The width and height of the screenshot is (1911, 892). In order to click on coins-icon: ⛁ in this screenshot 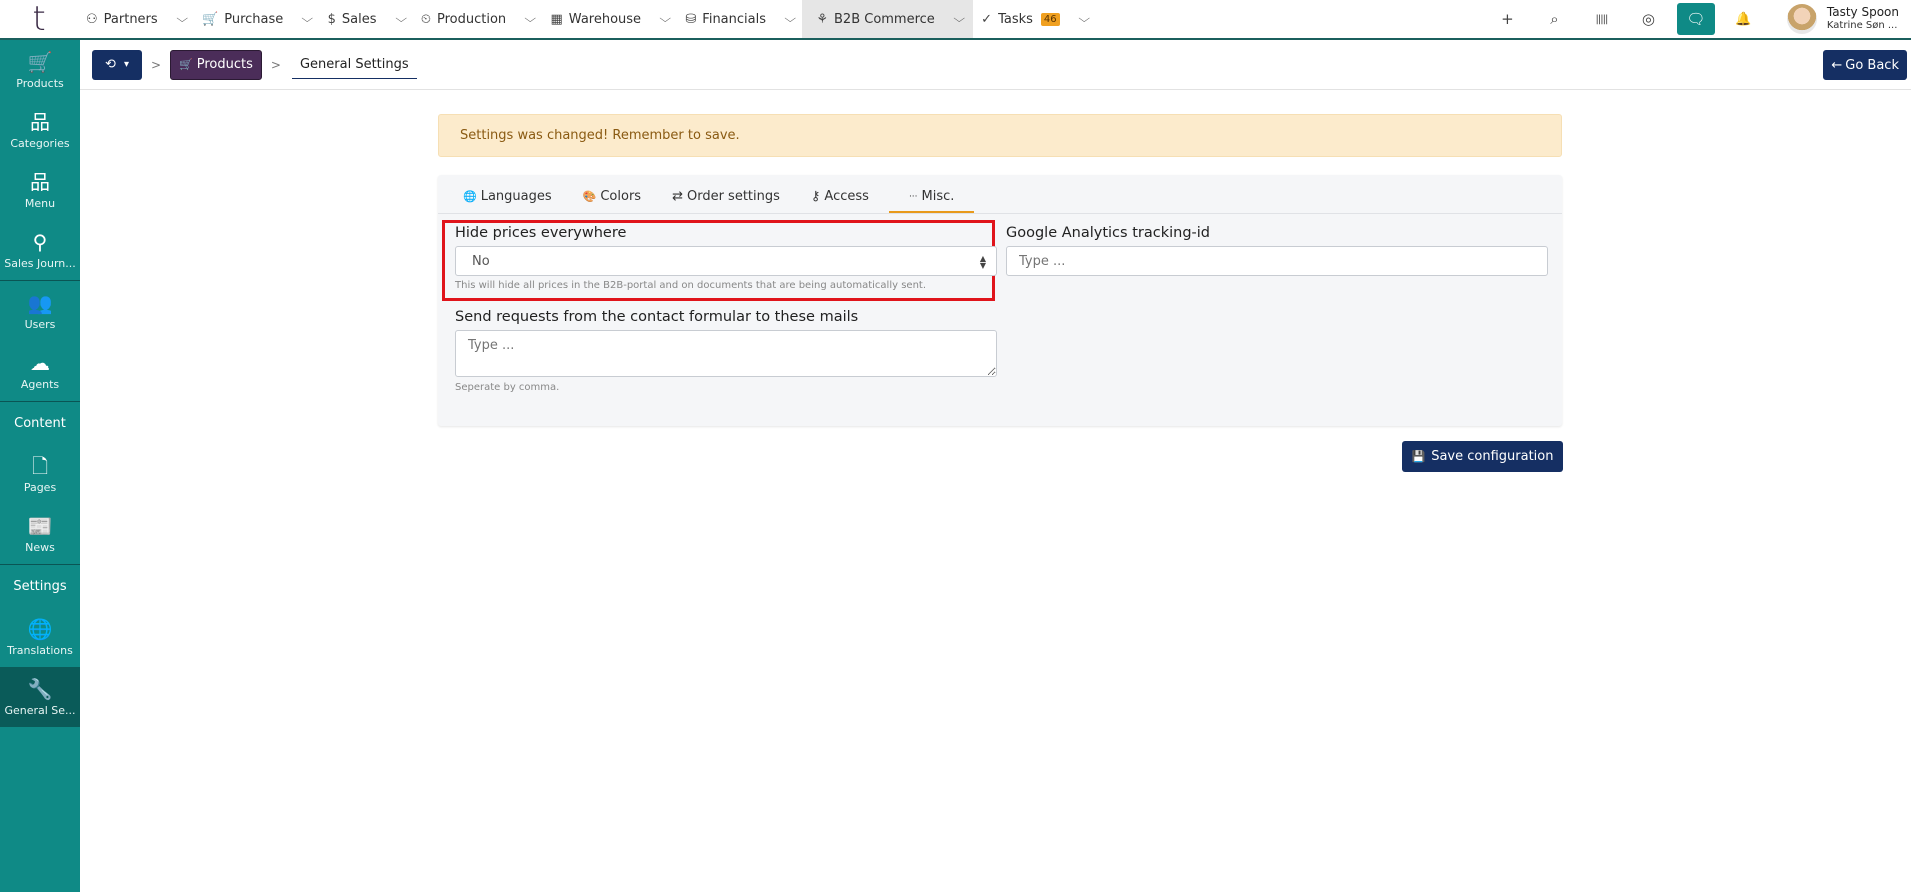, I will do `click(691, 19)`.